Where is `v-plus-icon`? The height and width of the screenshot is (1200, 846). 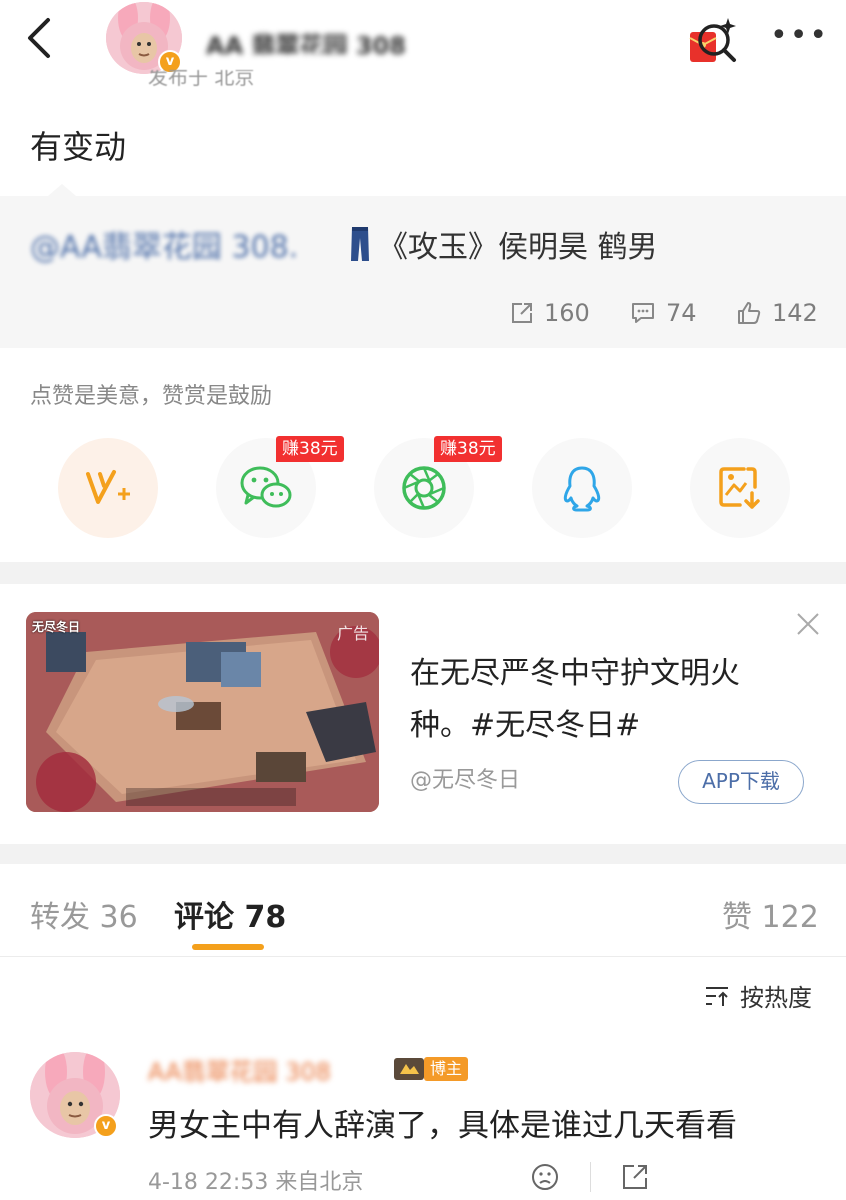 v-plus-icon is located at coordinates (108, 487).